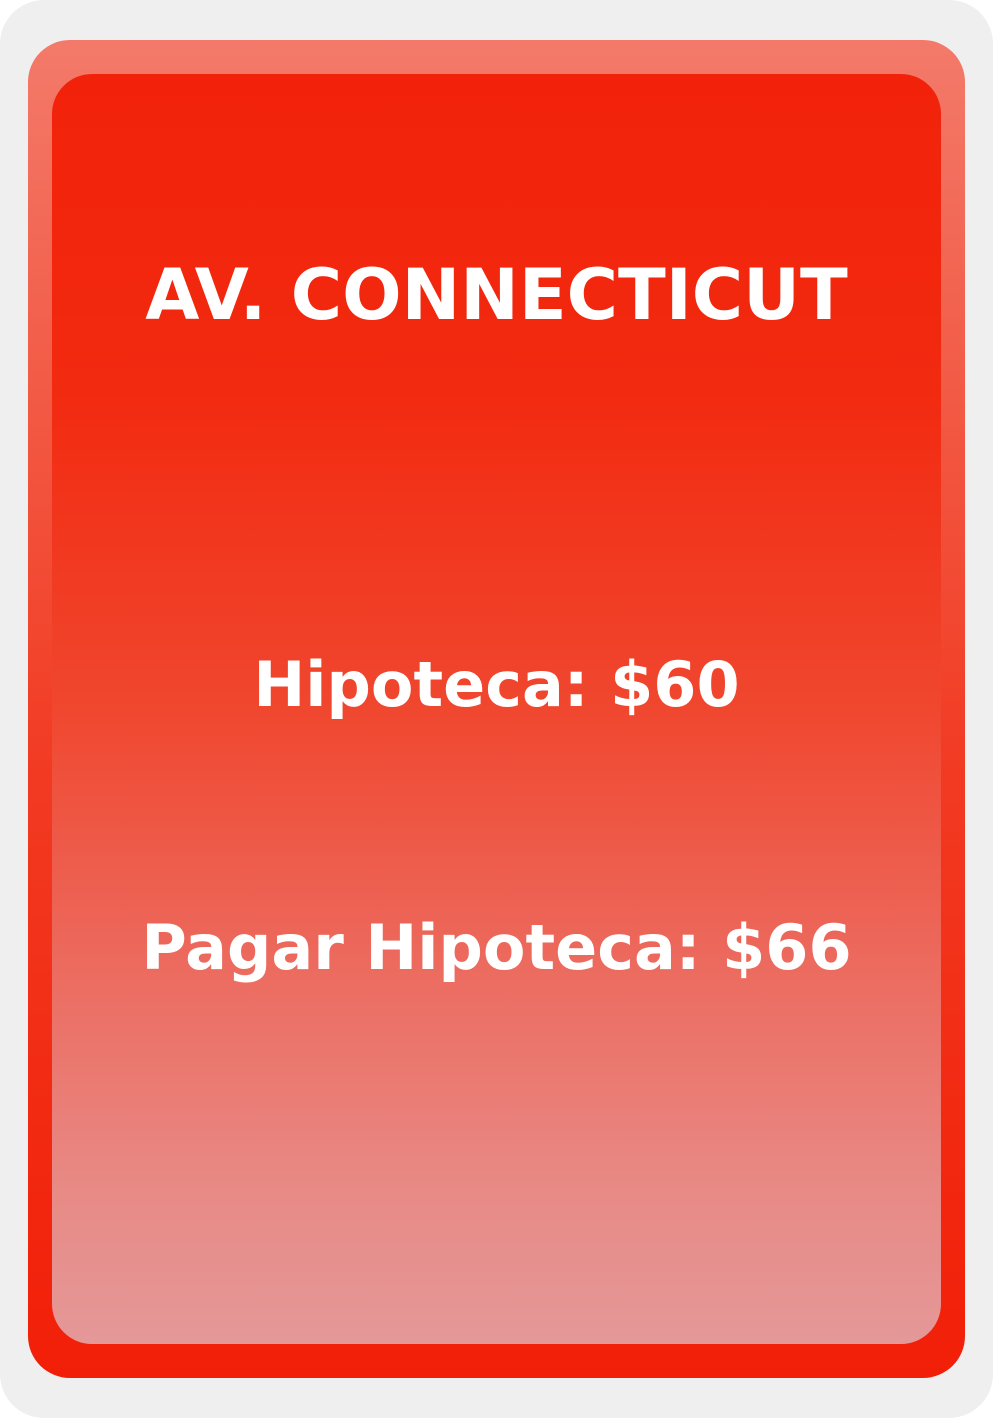  Describe the element at coordinates (496, 684) in the screenshot. I see `mortgage-value: Hipoteca: $60` at that location.